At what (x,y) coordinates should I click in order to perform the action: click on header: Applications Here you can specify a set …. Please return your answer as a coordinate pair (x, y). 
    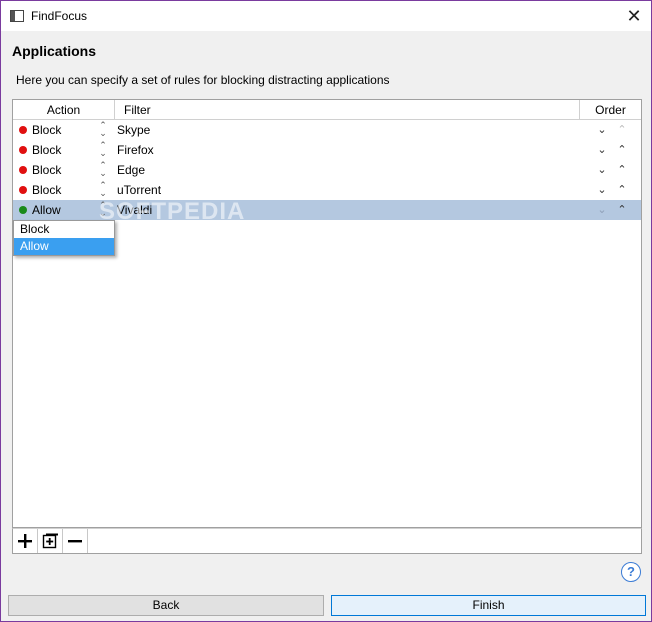
    Looking at the image, I should click on (326, 65).